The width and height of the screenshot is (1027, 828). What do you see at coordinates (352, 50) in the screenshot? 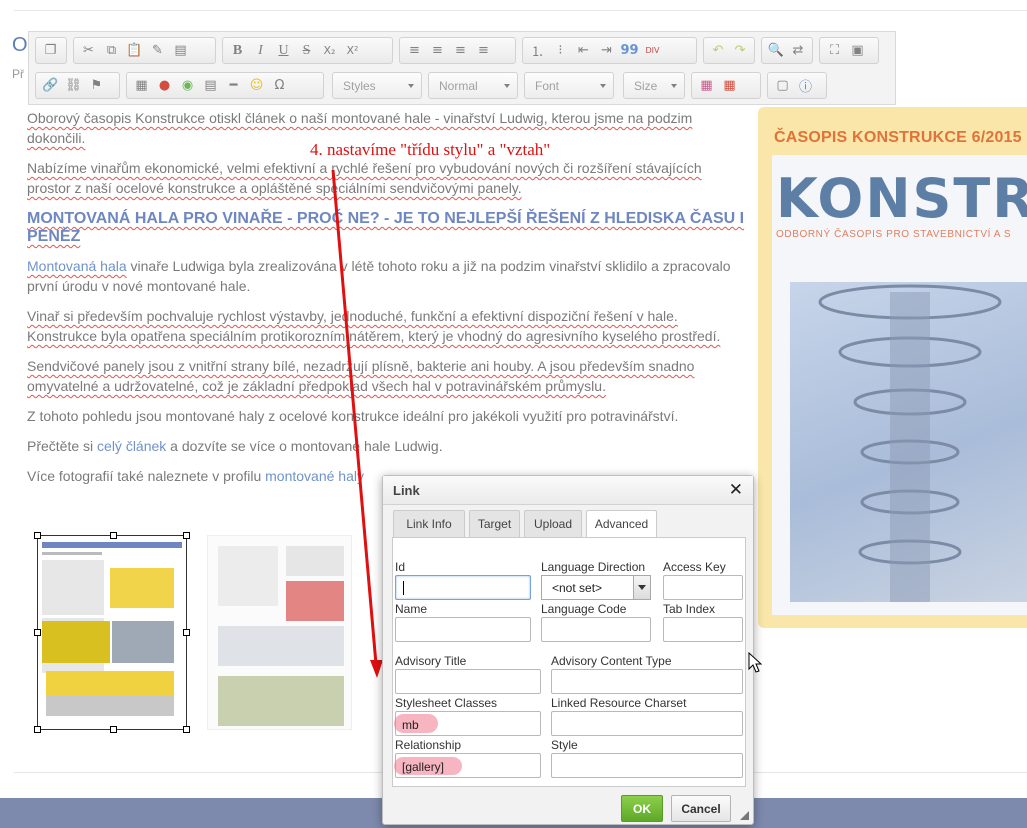
I see `superscript-button: X²` at bounding box center [352, 50].